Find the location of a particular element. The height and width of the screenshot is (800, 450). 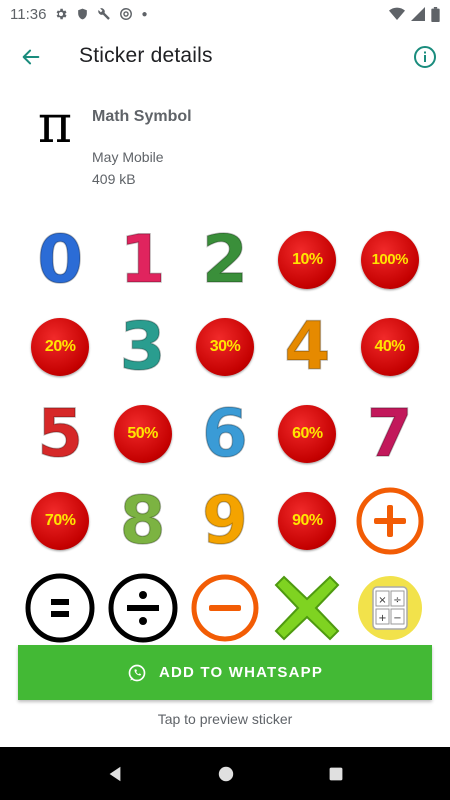

sticker-percent-40-badge: 40% is located at coordinates (389, 346).